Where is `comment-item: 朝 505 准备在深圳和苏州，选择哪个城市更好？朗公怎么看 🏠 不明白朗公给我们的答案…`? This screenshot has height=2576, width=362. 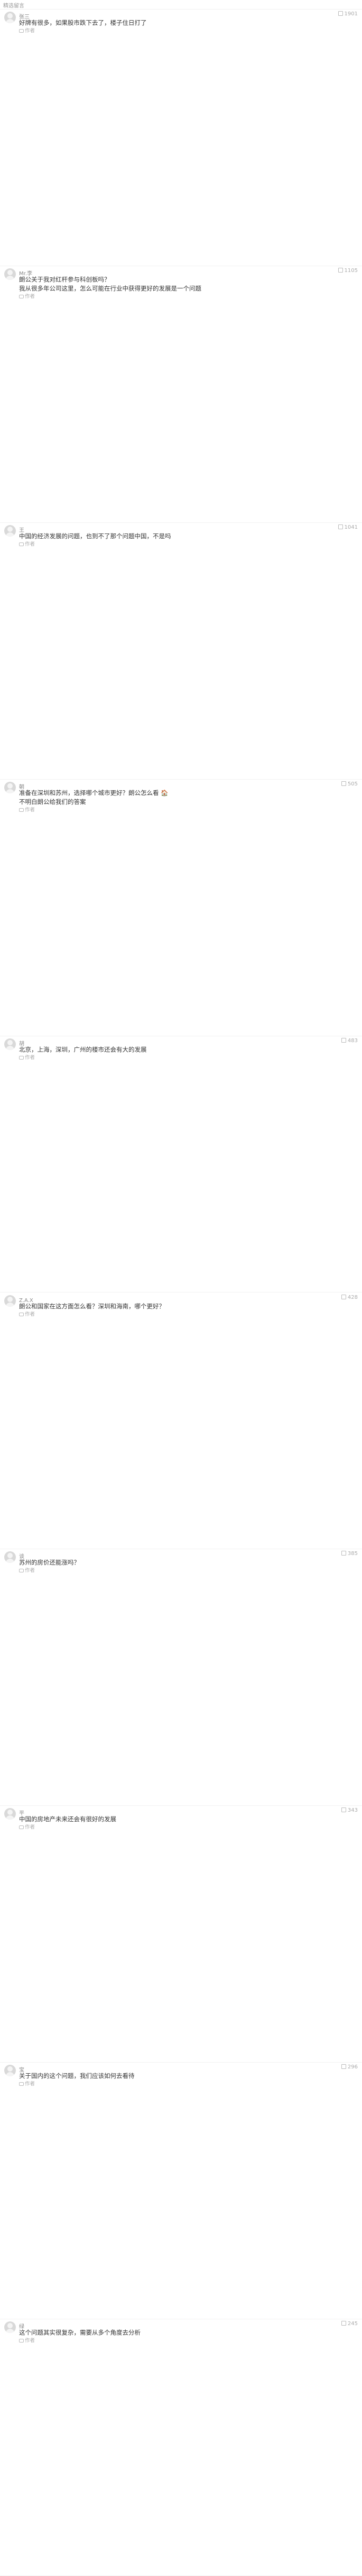 comment-item: 朝 505 准备在深圳和苏州，选择哪个城市更好？朗公怎么看 🏠 不明白朗公给我们的答案… is located at coordinates (181, 908).